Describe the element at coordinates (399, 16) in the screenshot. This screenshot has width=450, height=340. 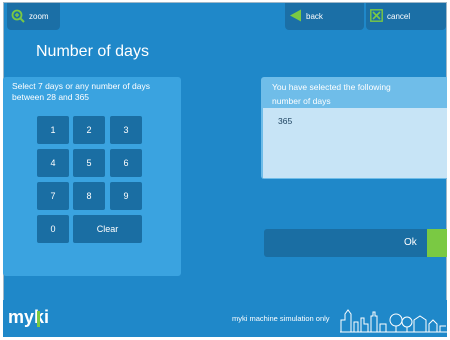
I see `cancel-label: cancel` at that location.